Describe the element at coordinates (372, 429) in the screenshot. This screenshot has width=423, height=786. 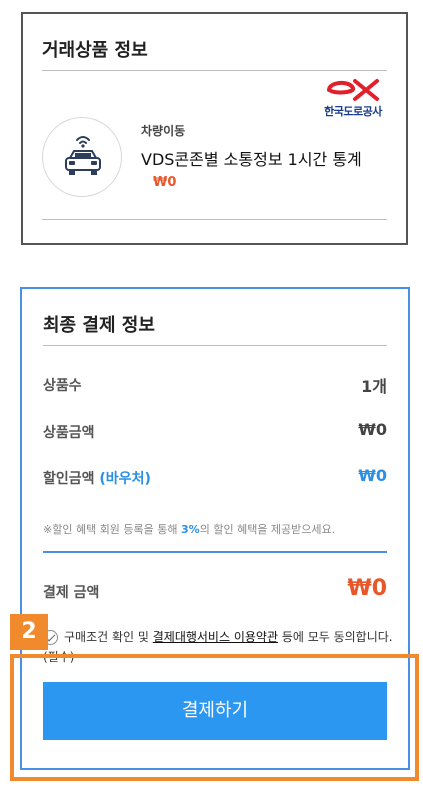
I see `product-amount-value: ₩0` at that location.